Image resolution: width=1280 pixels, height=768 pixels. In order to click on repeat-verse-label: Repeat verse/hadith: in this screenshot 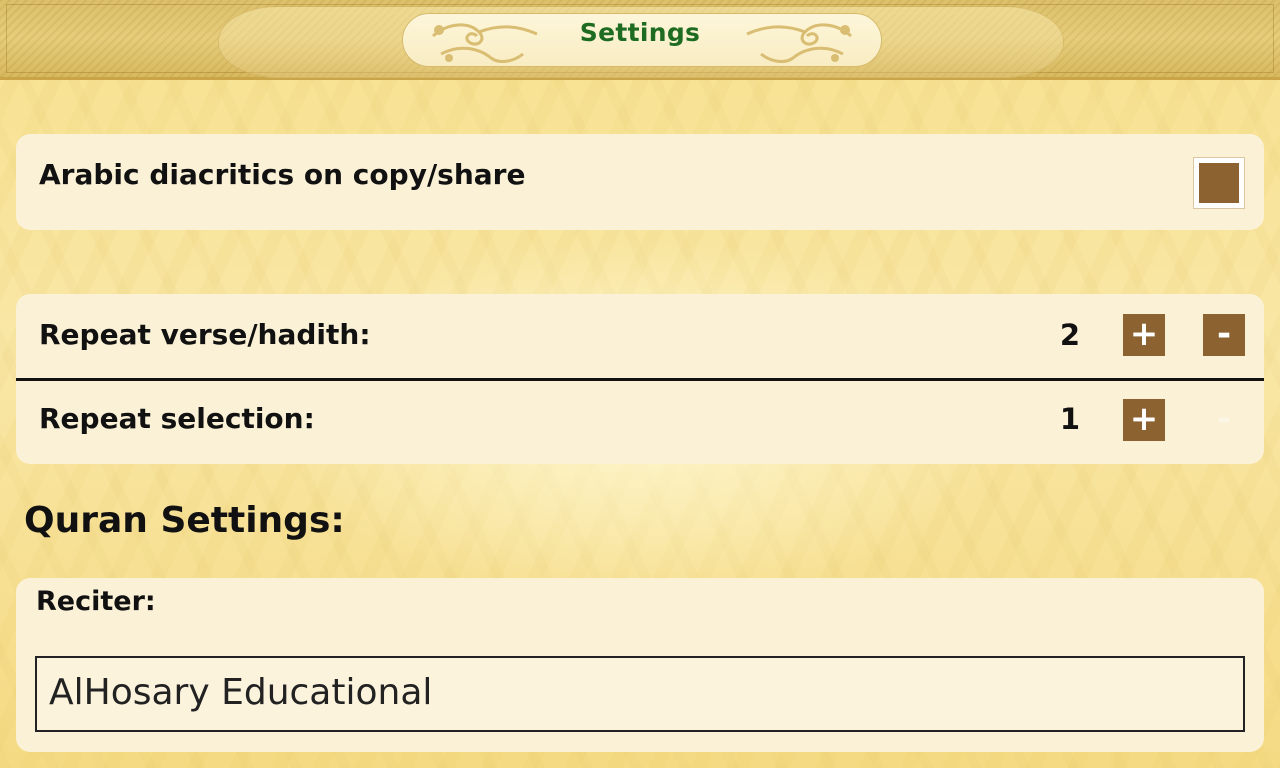, I will do `click(205, 334)`.